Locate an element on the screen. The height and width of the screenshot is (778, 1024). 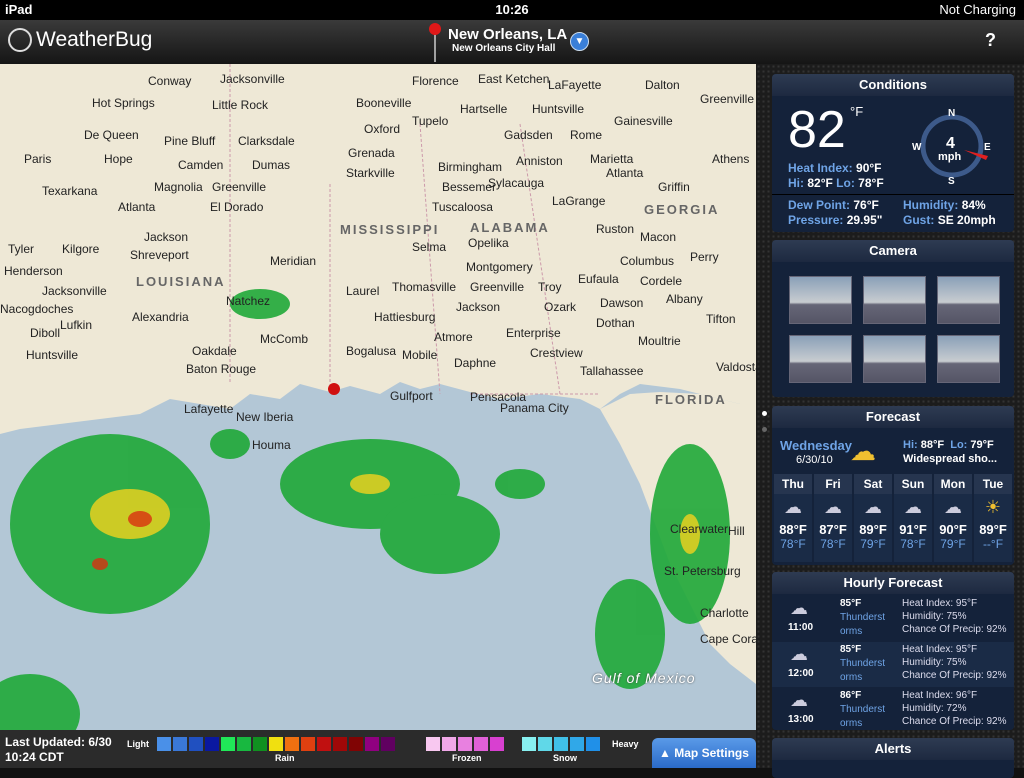
city-label: Conway is located at coordinates (170, 81).